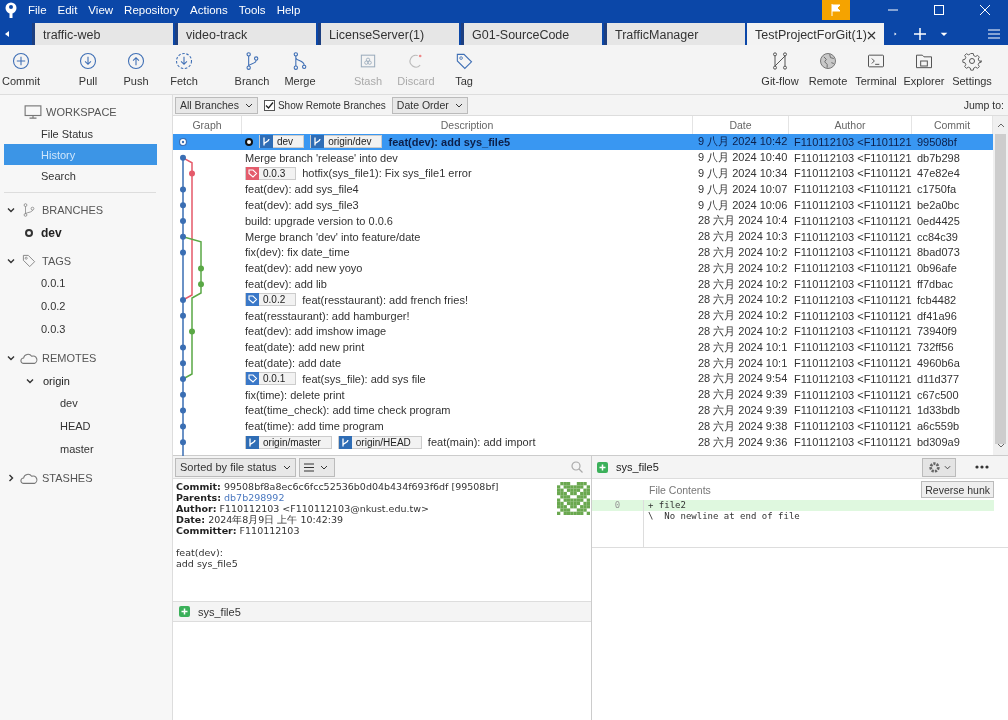 The width and height of the screenshot is (1008, 720). Describe the element at coordinates (271, 379) in the screenshot. I see `tag-label: 0.0.1` at that location.